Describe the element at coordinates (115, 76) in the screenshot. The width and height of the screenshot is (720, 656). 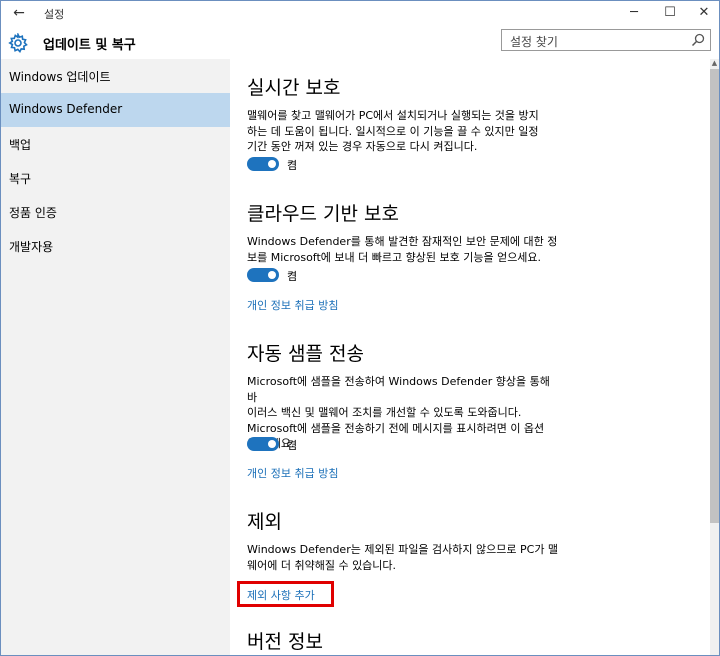
I see `sidebar-item-windows-update: Windows 업데이트` at that location.